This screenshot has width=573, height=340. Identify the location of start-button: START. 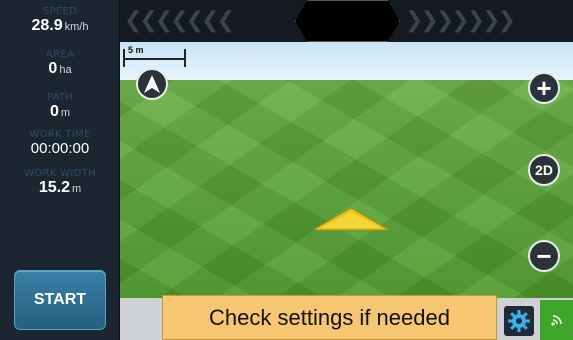
(60, 300).